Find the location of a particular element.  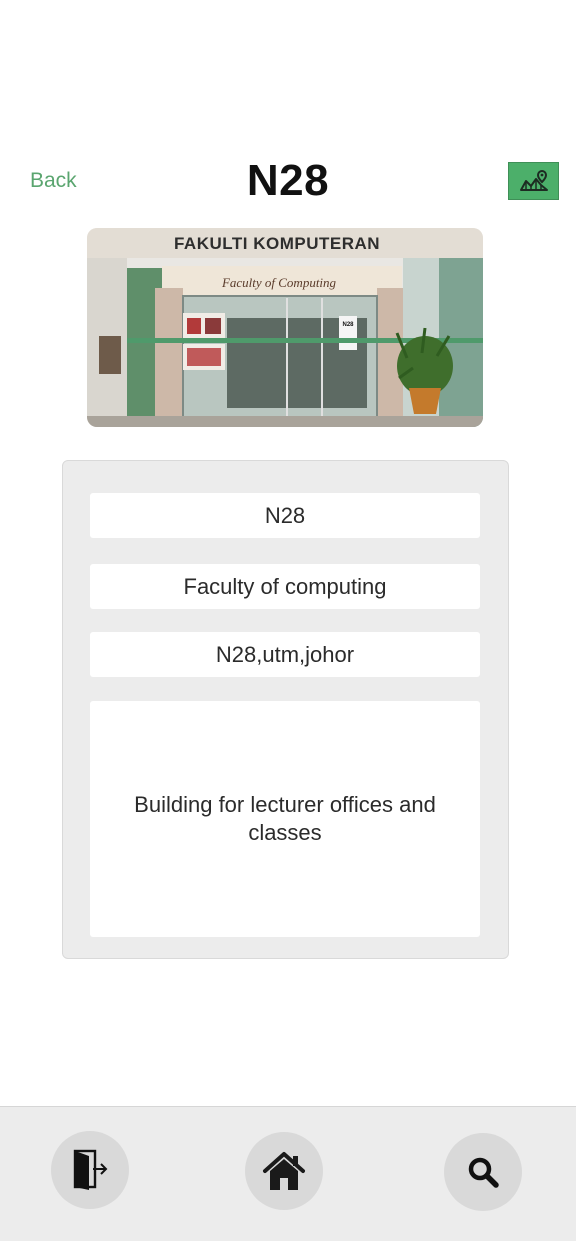

page-title: N28 is located at coordinates (288, 180).